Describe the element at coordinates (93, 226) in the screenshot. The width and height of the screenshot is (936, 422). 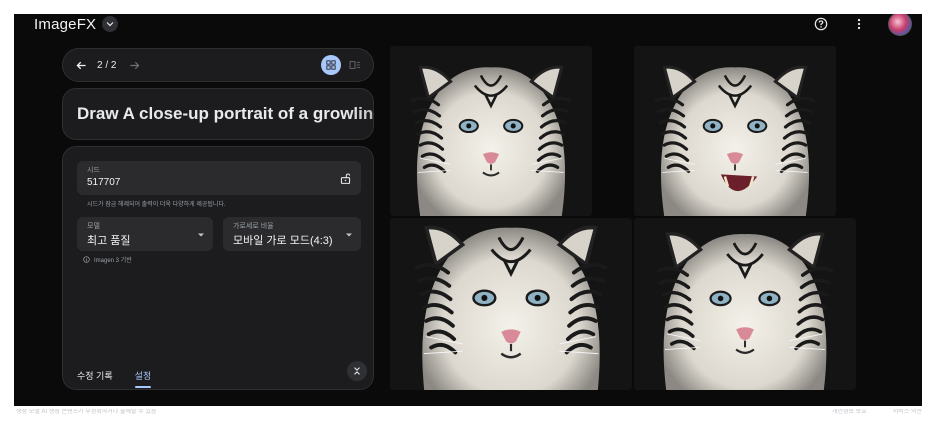
I see `model-label: 모델` at that location.